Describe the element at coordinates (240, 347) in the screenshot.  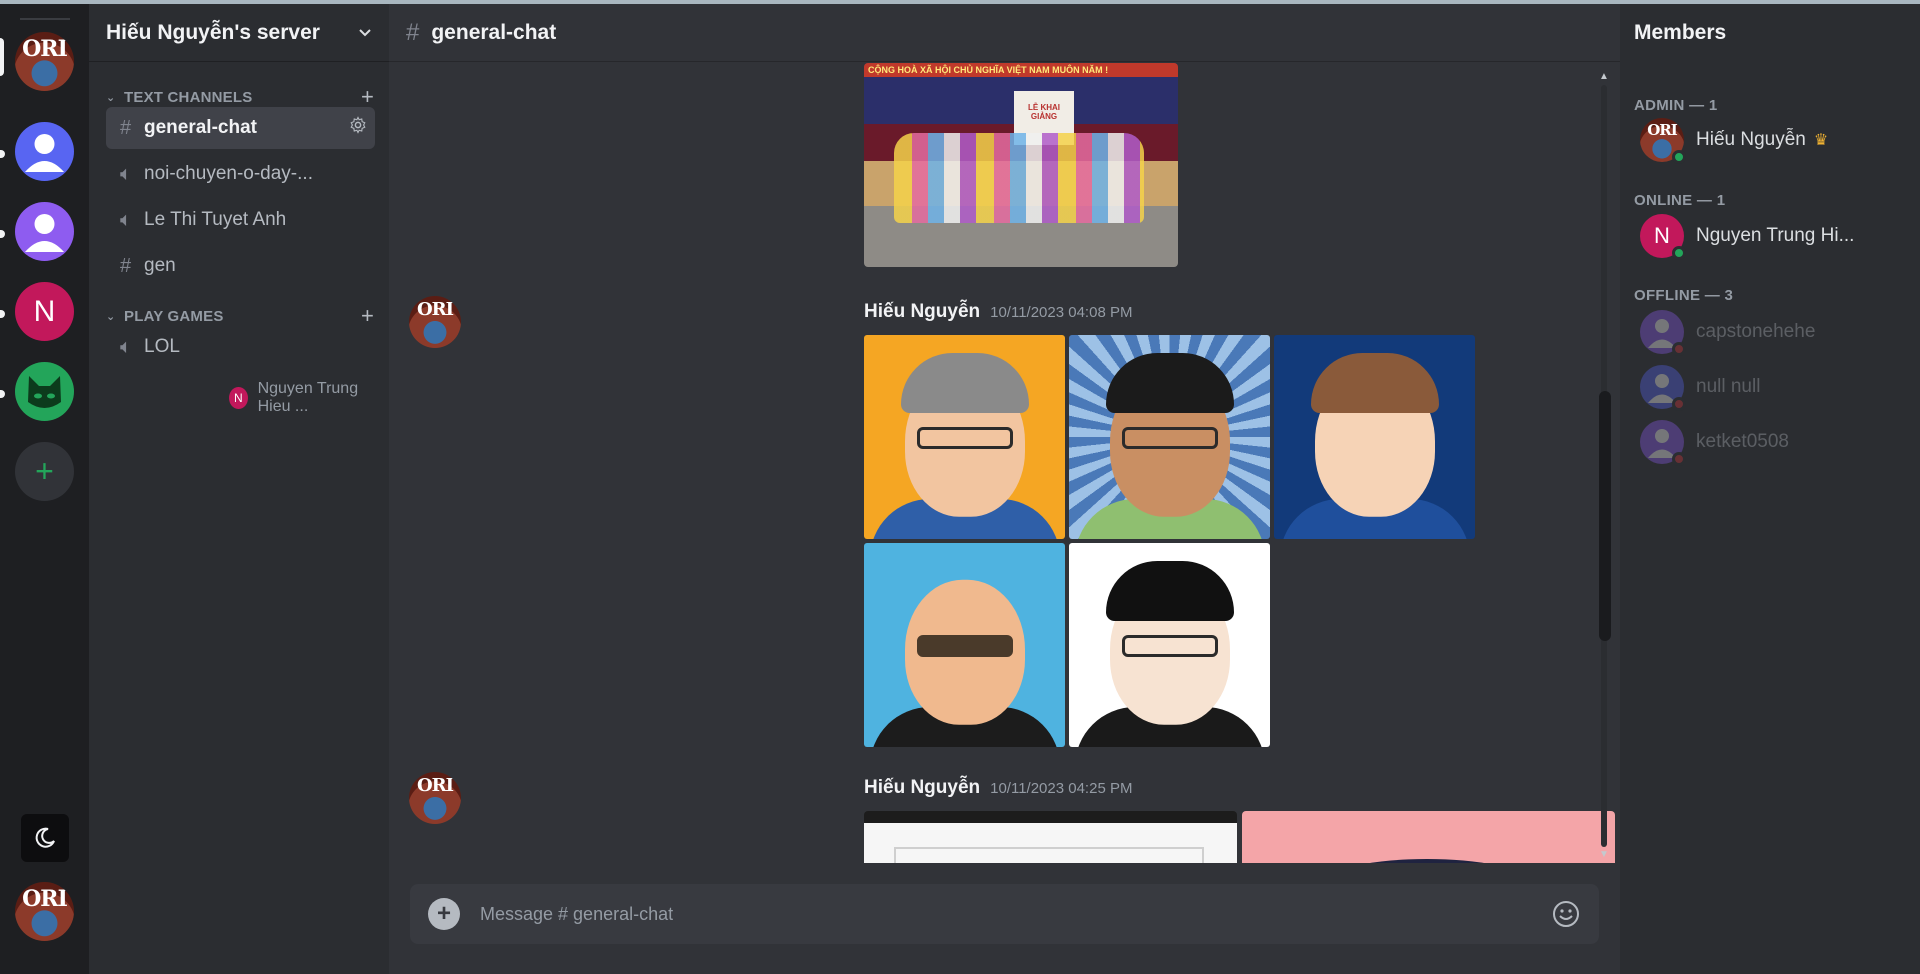
I see `channel-lol: 🔈︎ LOL` at that location.